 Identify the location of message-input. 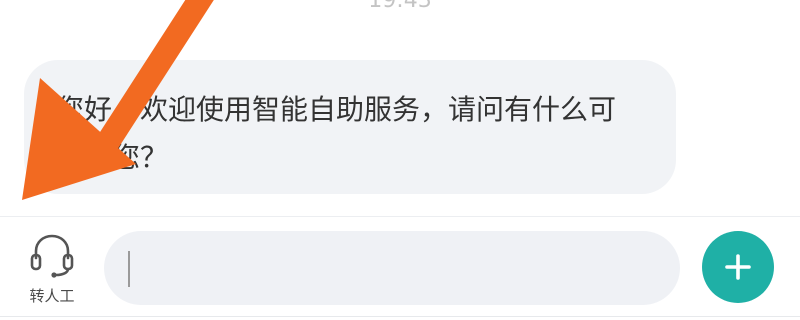
(394, 269).